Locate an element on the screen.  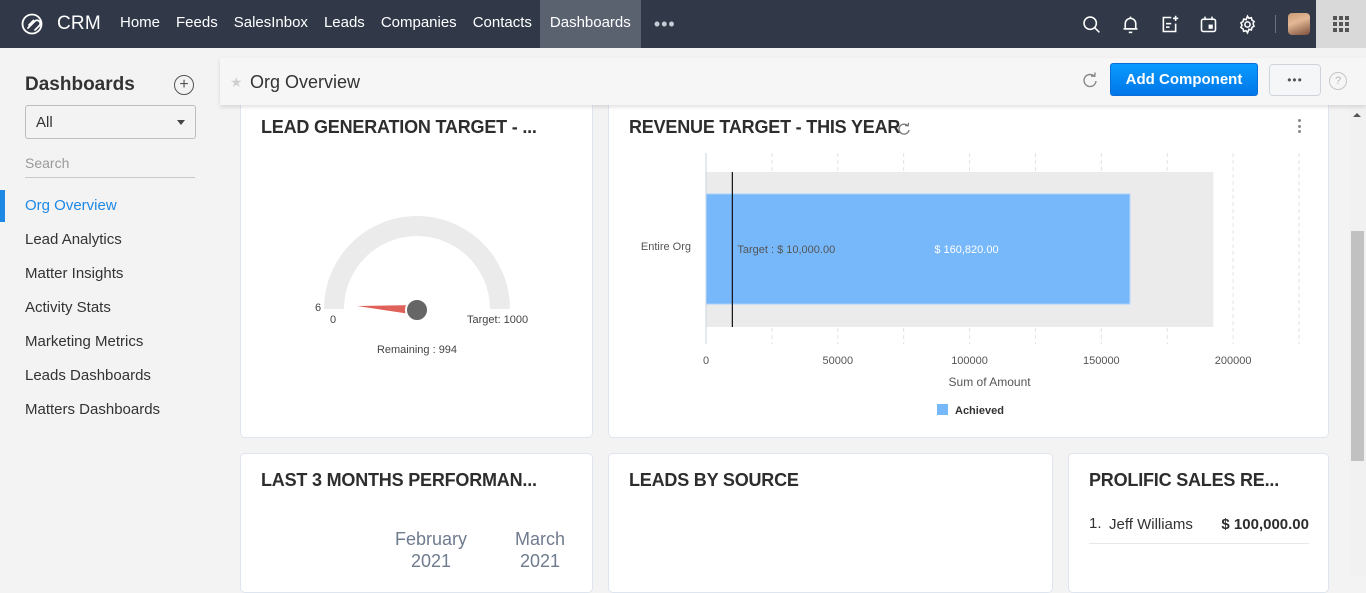
sidebar-item-matters-dashboards: Matters Dashboards is located at coordinates (110, 410).